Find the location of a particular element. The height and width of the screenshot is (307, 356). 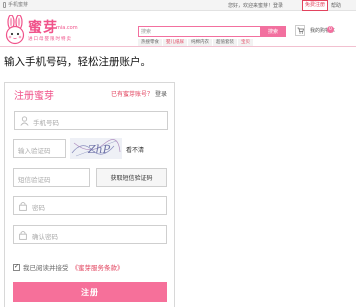

sms-code-input: 短信验证码 is located at coordinates (51, 177).